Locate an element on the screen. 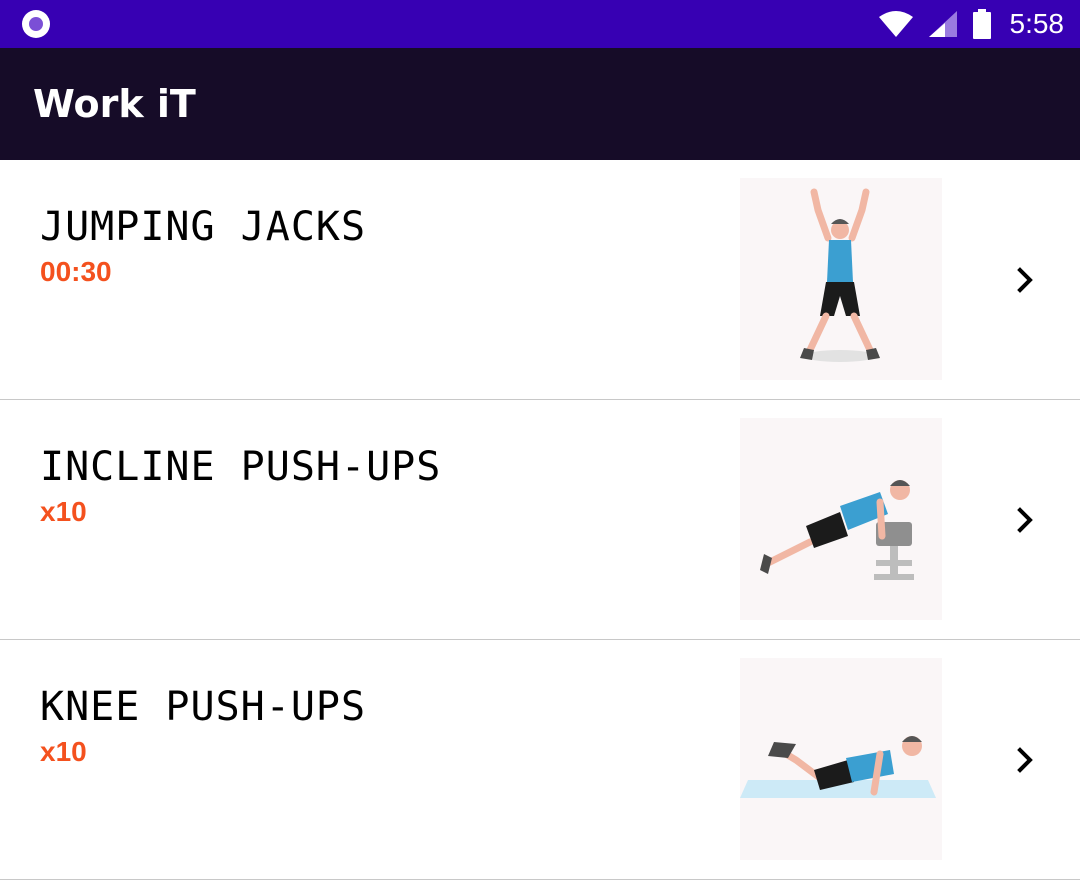 The image size is (1080, 880). exercise-duration: 00:30 is located at coordinates (76, 271).